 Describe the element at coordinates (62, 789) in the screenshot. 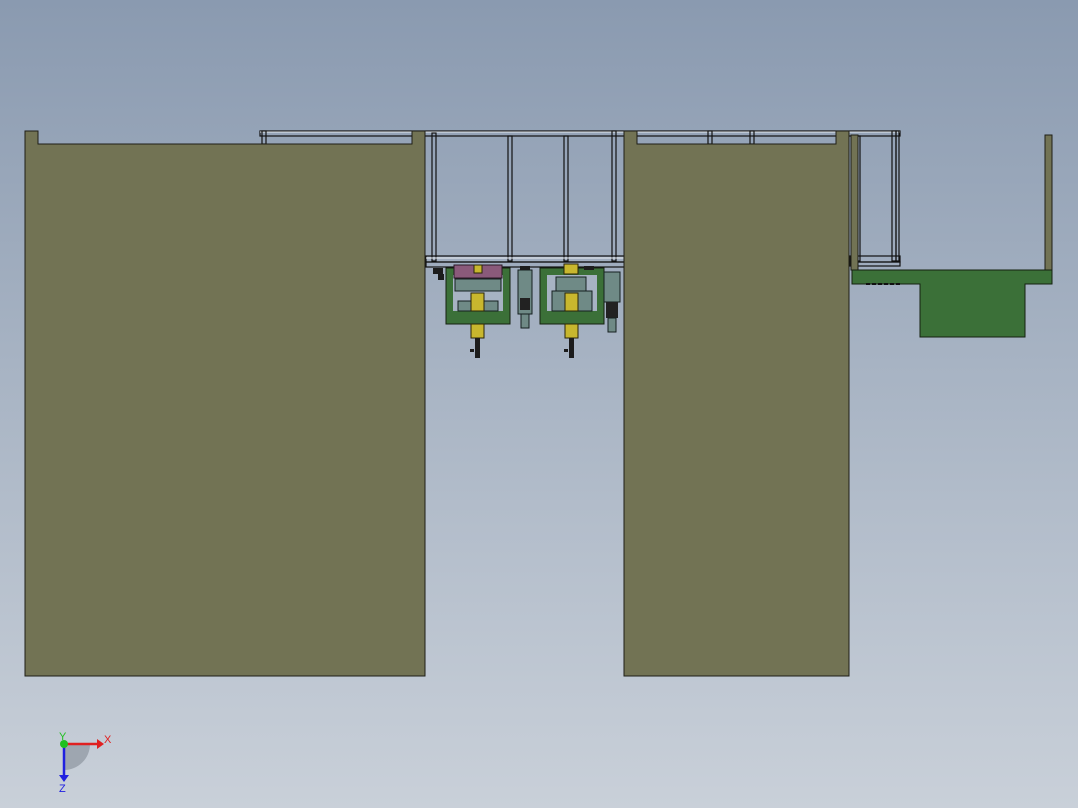

I see `z-axis-label: Z` at that location.